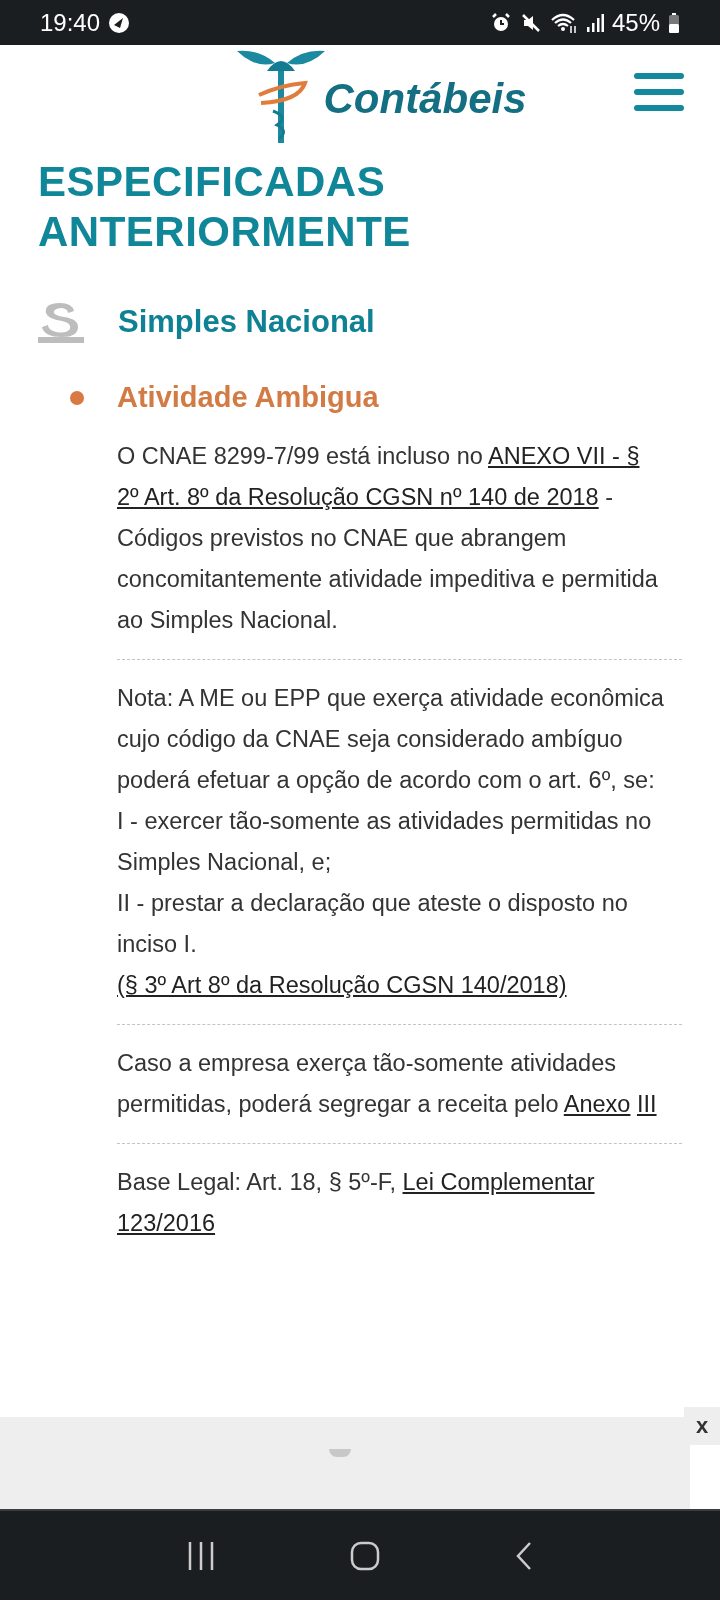 The image size is (720, 1600). What do you see at coordinates (358, 497) in the screenshot?
I see `link: 2º Art. 8º da Resolução CGSN nº 140 de 2018` at bounding box center [358, 497].